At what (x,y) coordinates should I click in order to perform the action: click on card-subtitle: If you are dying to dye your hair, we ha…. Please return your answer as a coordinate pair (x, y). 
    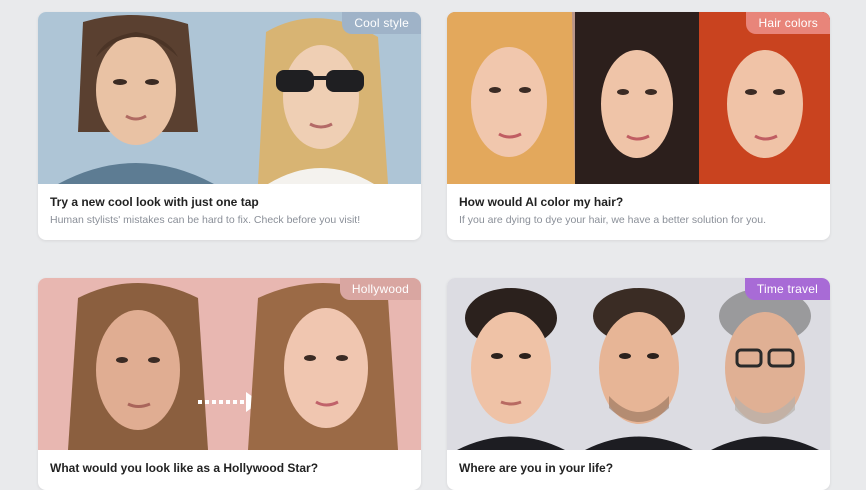
    Looking at the image, I should click on (613, 220).